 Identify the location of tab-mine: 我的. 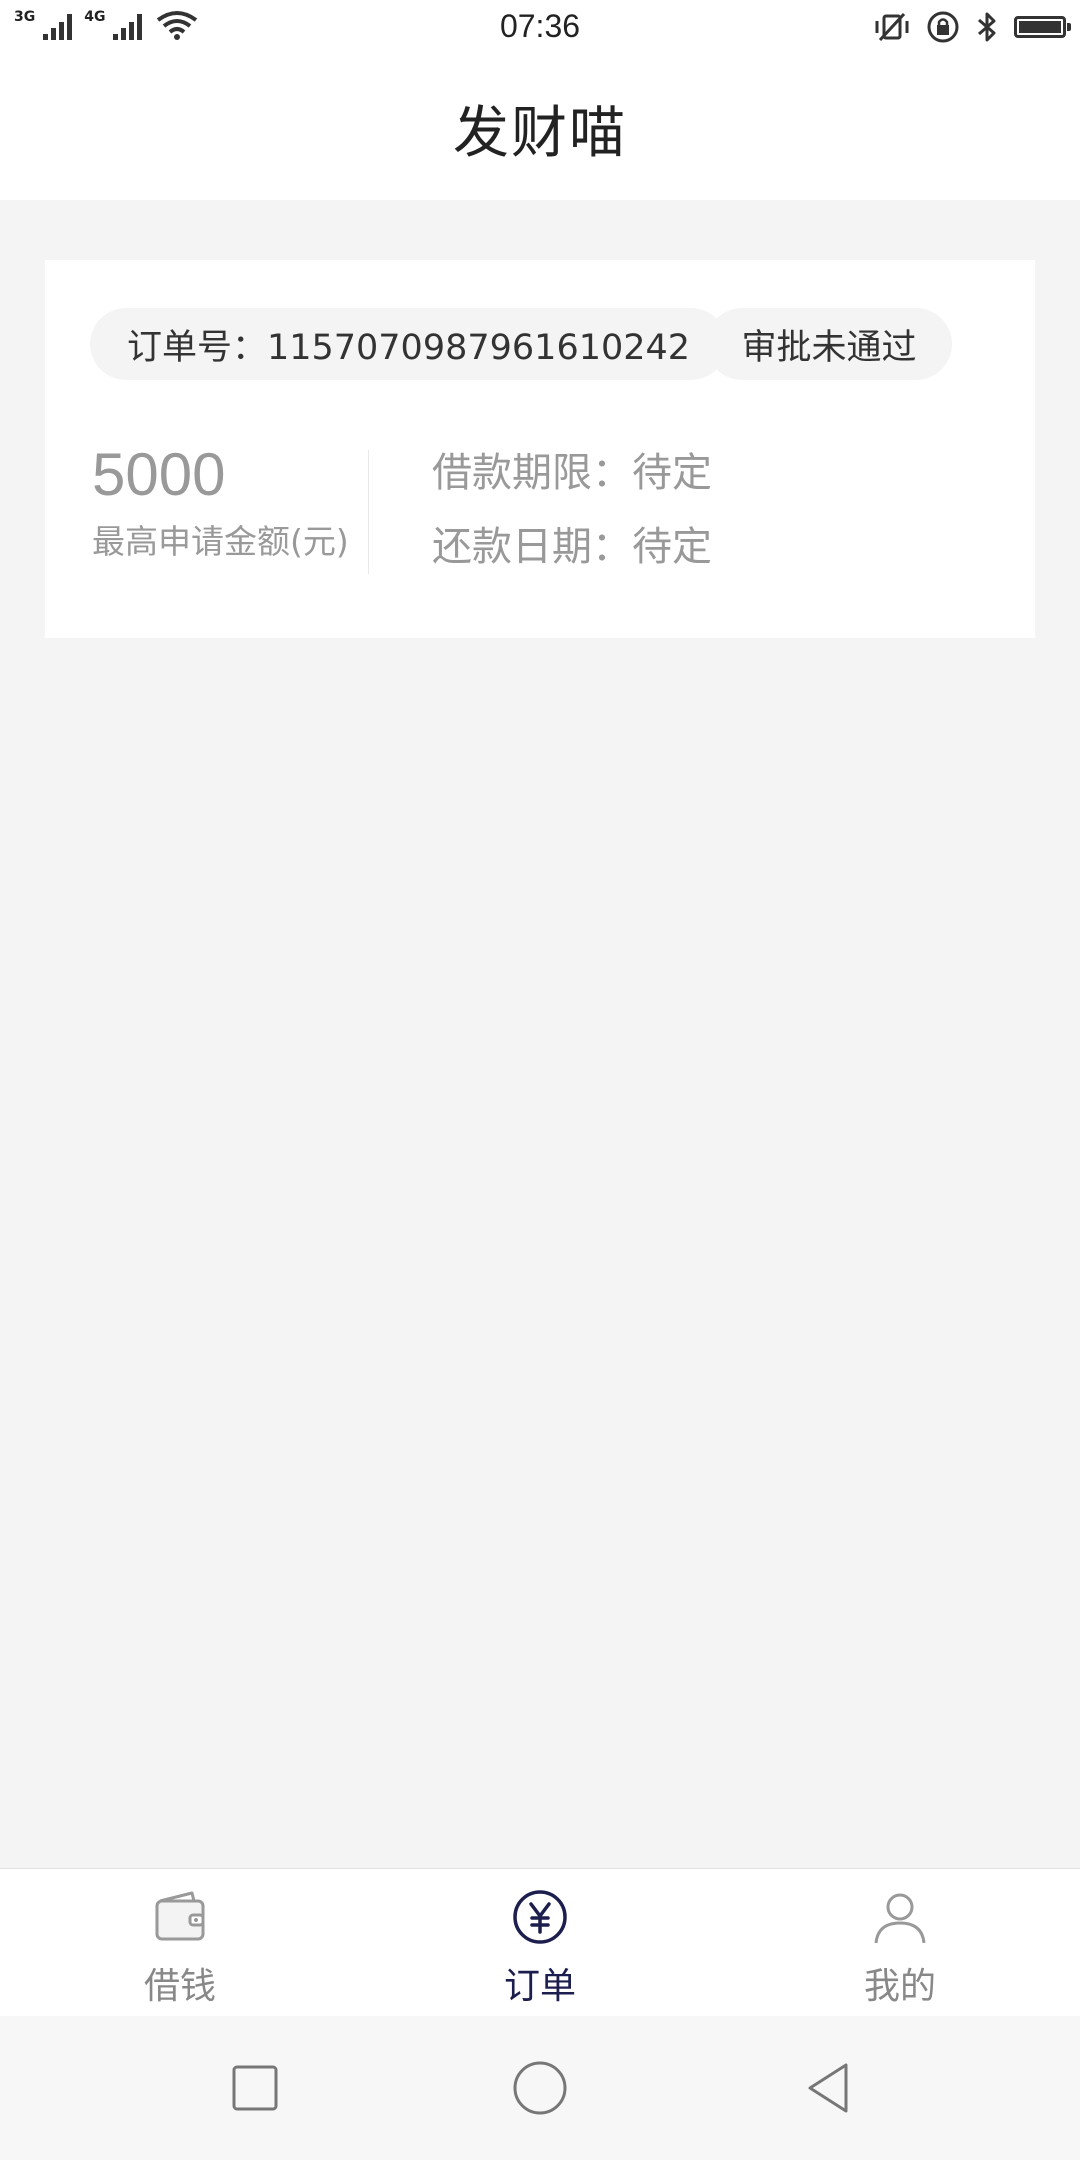
(900, 1943).